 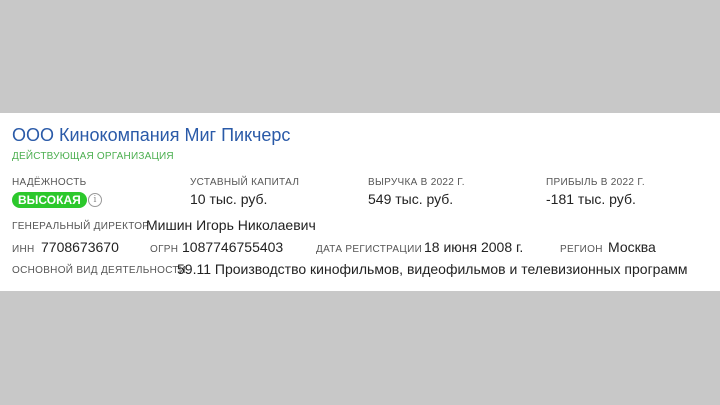 What do you see at coordinates (581, 249) in the screenshot?
I see `region-label: РЕГИОН` at bounding box center [581, 249].